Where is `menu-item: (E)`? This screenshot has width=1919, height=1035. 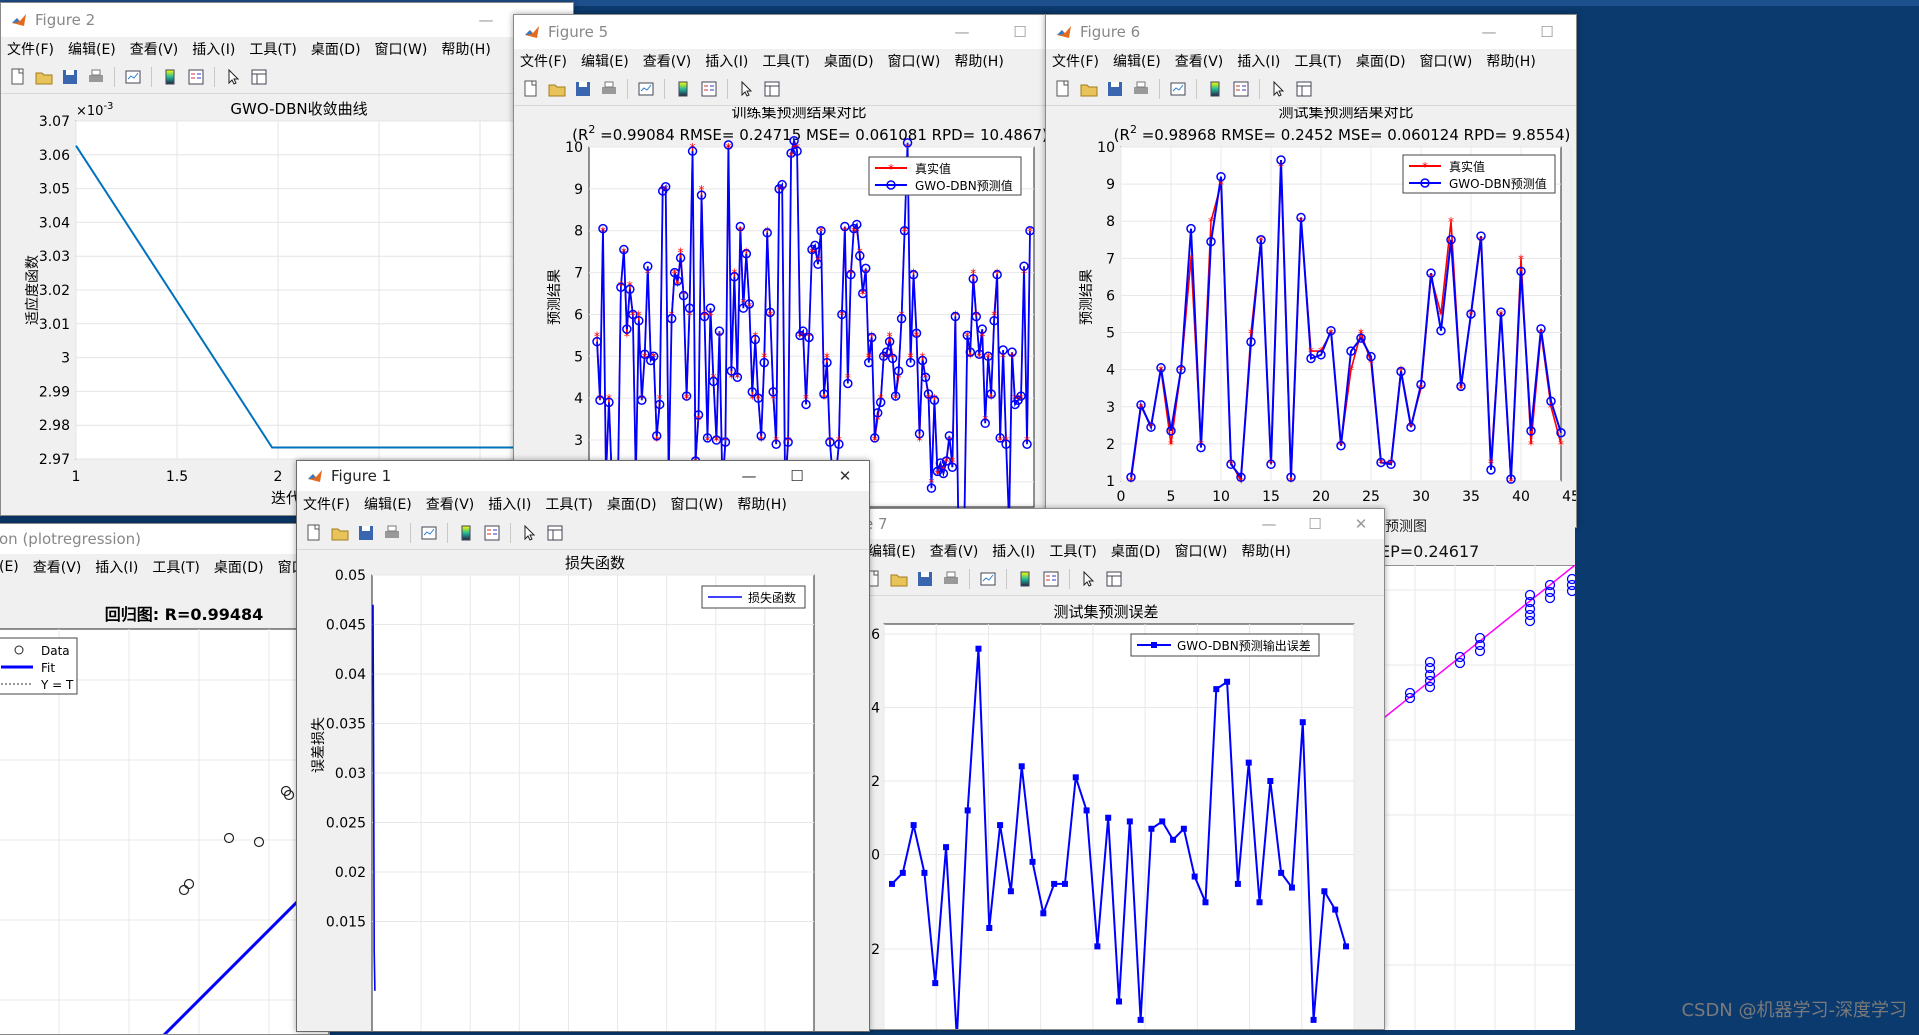 menu-item: (E) is located at coordinates (9, 567).